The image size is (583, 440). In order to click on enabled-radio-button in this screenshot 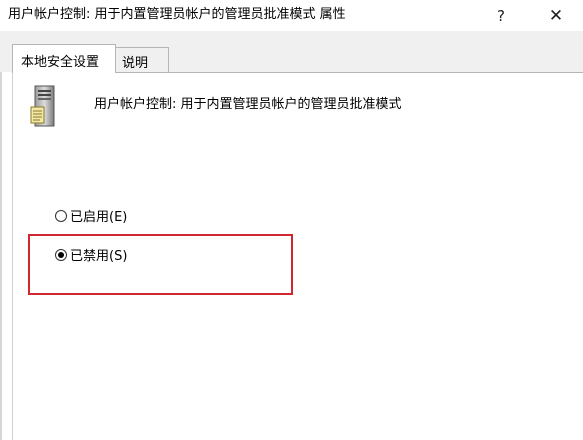, I will do `click(61, 215)`.